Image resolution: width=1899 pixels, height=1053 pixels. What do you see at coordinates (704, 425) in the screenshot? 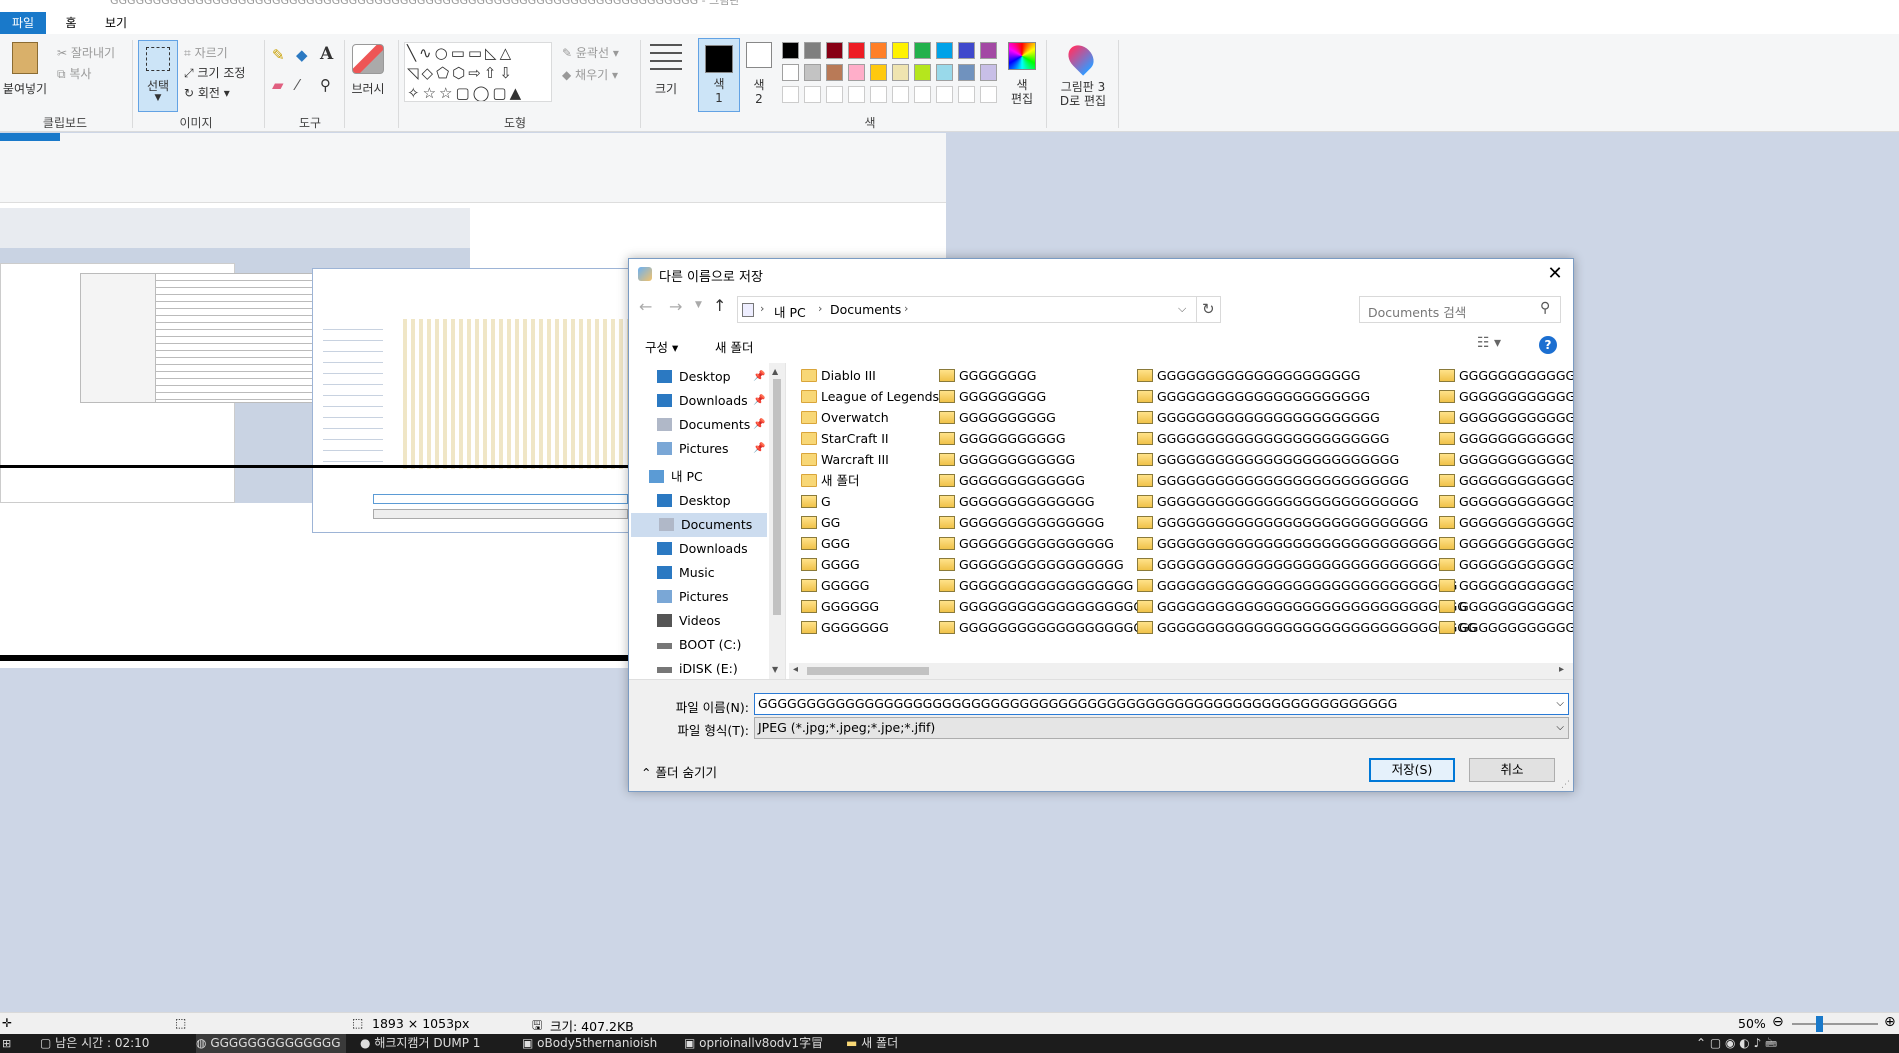
I see `nav-item-documents: Documents 📌` at bounding box center [704, 425].